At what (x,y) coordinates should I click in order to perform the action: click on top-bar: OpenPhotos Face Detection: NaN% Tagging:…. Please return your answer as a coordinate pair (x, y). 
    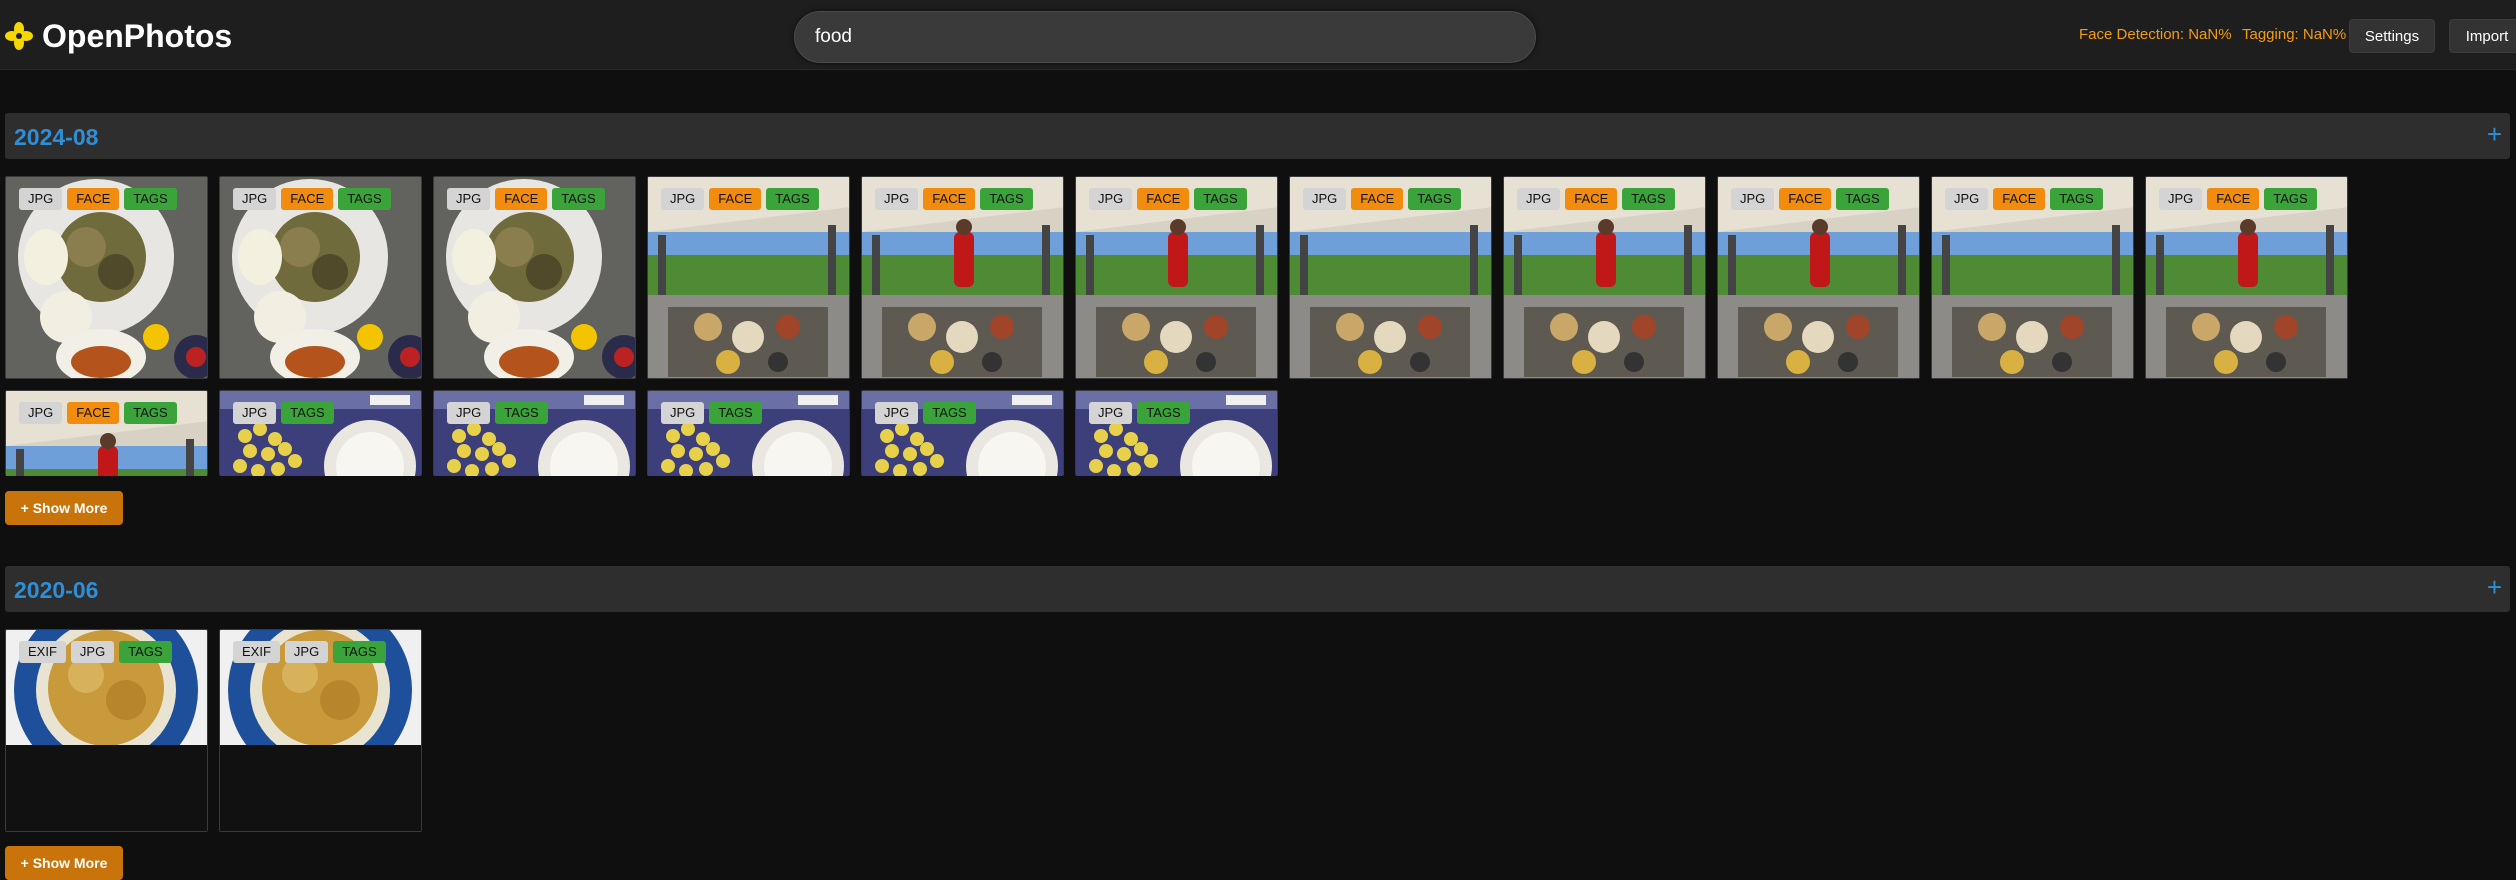
    Looking at the image, I should click on (1258, 35).